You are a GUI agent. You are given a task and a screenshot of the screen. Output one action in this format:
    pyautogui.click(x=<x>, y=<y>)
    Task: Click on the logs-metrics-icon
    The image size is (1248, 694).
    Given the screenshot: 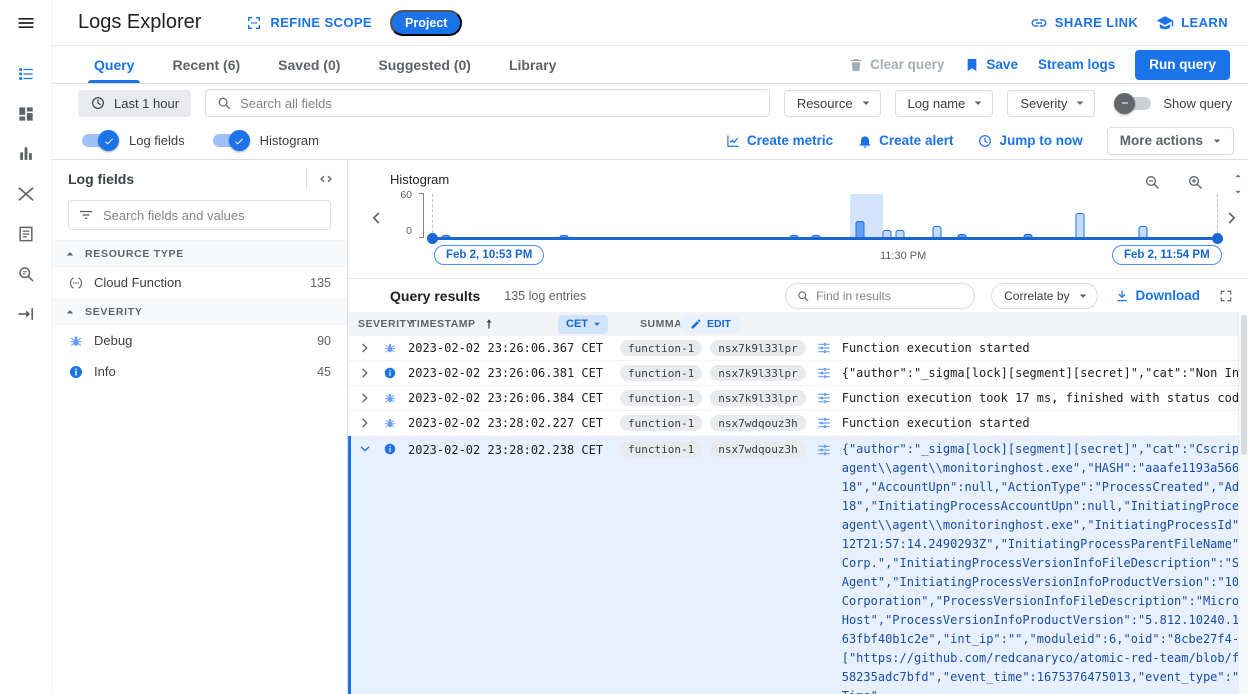 What is the action you would take?
    pyautogui.click(x=26, y=154)
    